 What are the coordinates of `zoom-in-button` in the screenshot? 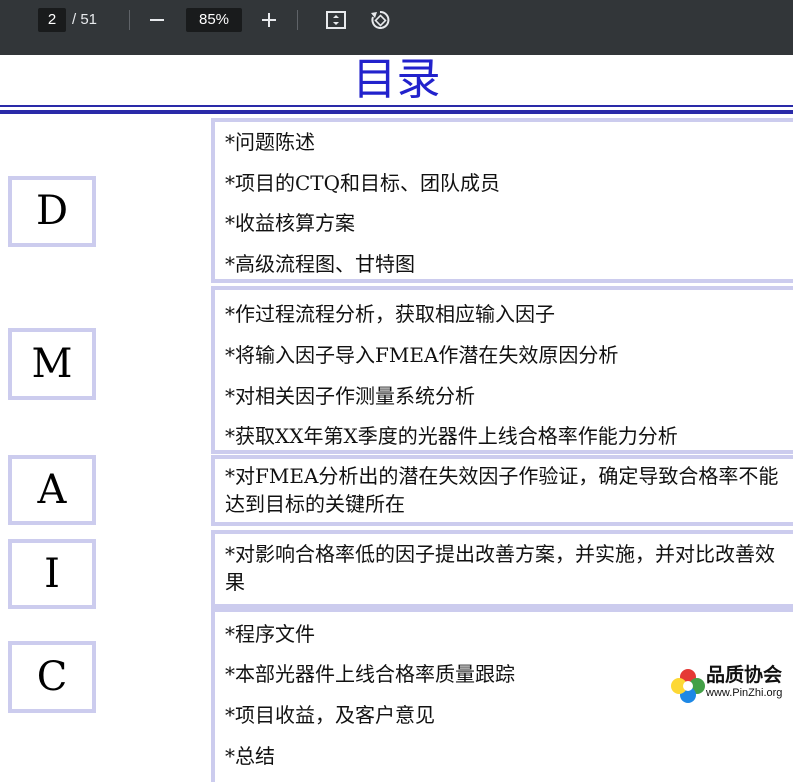 It's located at (269, 20).